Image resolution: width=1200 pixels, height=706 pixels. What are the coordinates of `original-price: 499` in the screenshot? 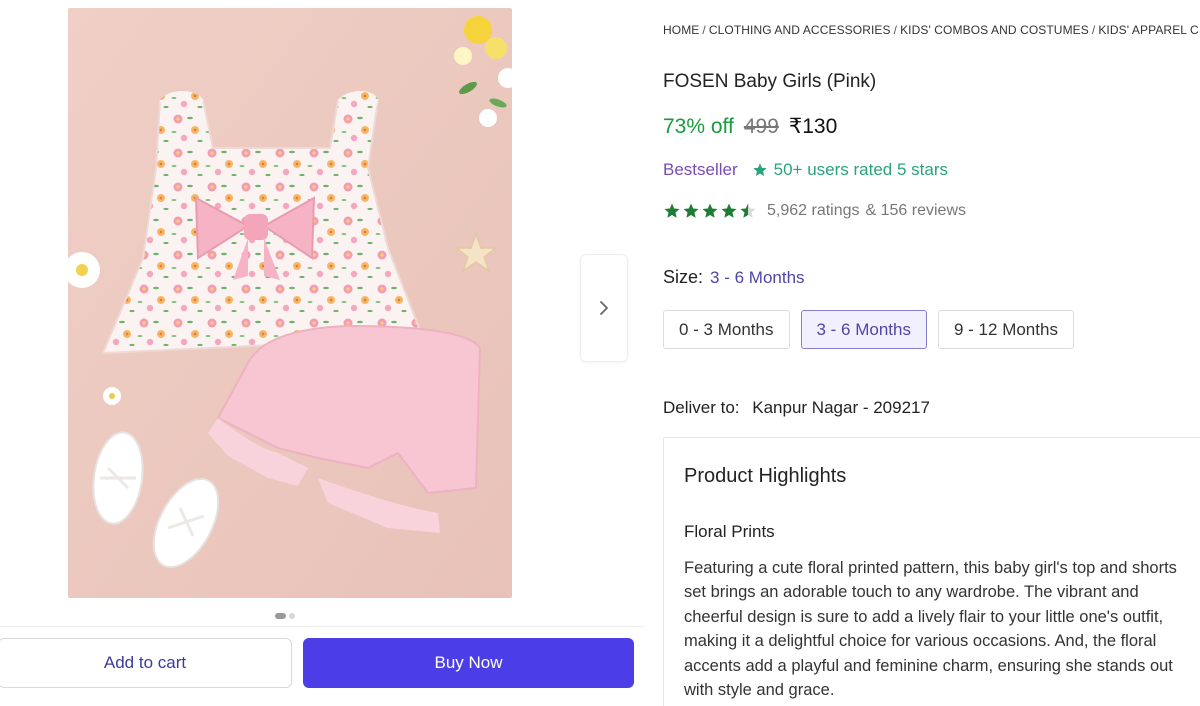 It's located at (761, 126).